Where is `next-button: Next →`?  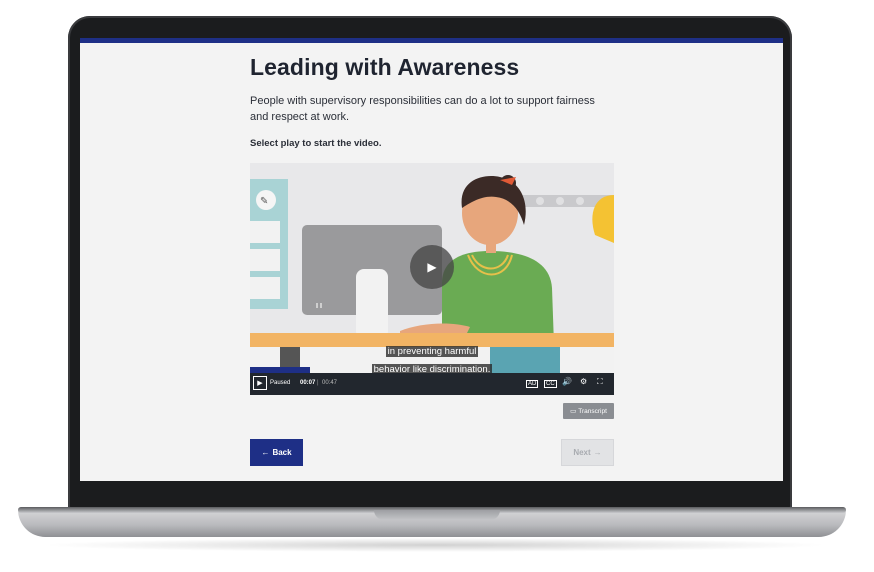 next-button: Next → is located at coordinates (587, 452).